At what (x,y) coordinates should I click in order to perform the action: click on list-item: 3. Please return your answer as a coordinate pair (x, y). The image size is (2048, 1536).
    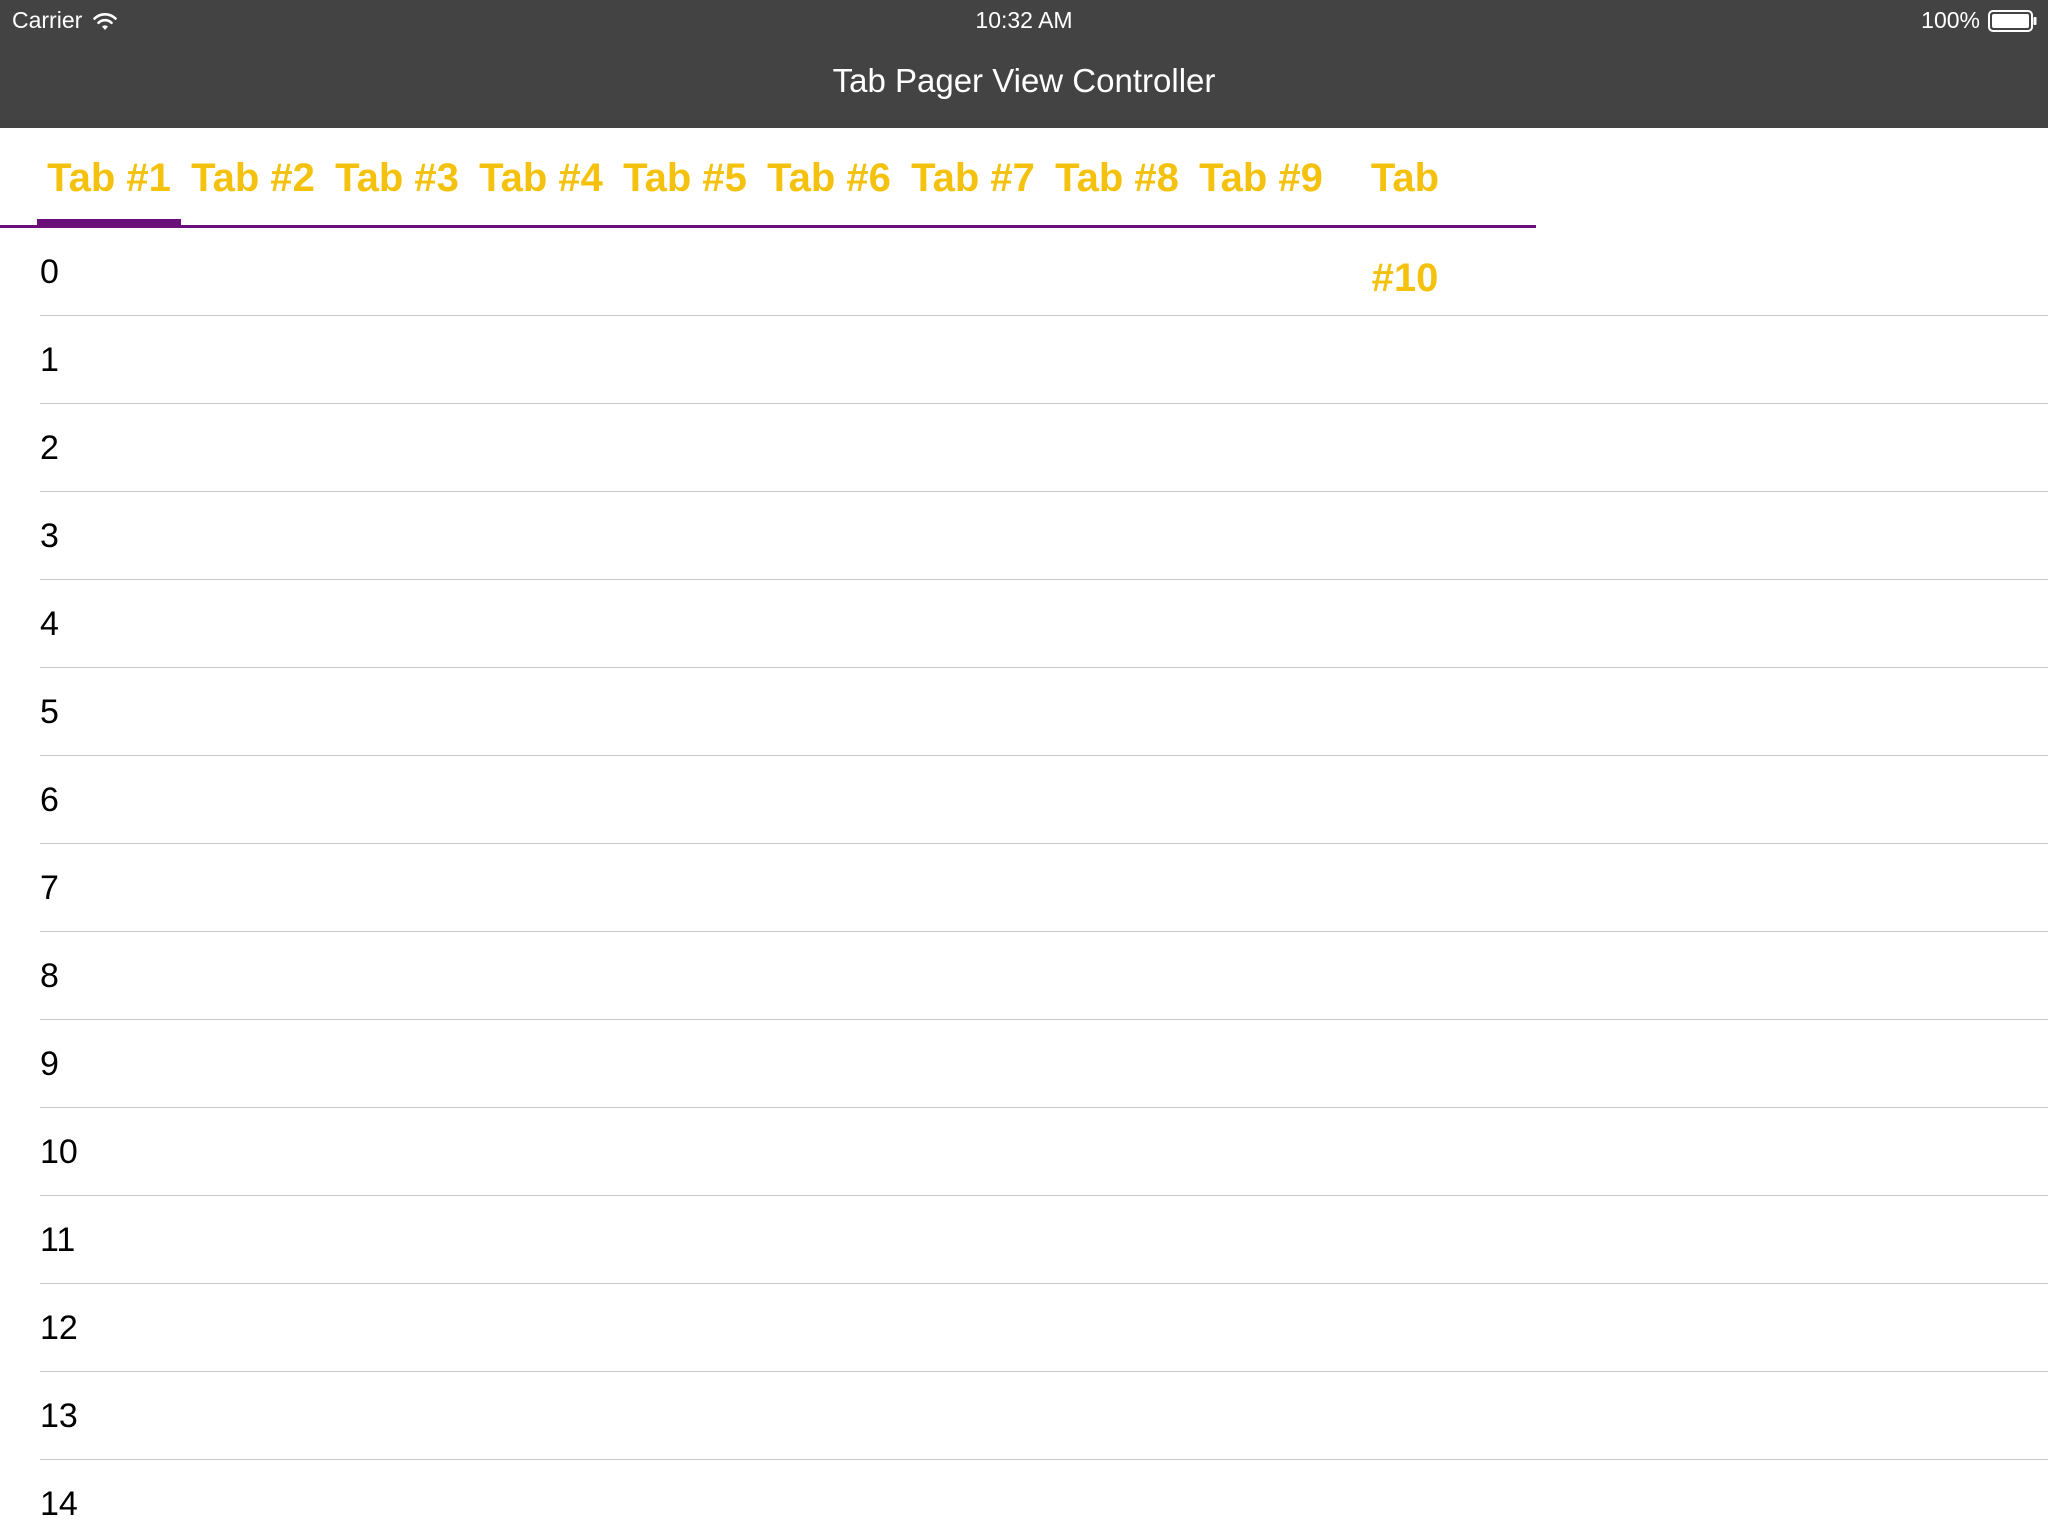
    Looking at the image, I should click on (1044, 536).